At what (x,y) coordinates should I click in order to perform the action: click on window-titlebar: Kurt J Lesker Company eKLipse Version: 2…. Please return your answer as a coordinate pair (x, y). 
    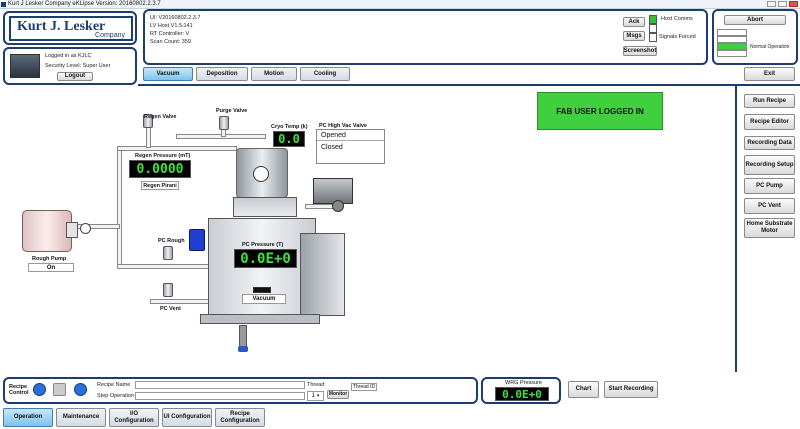
    Looking at the image, I should click on (400, 4).